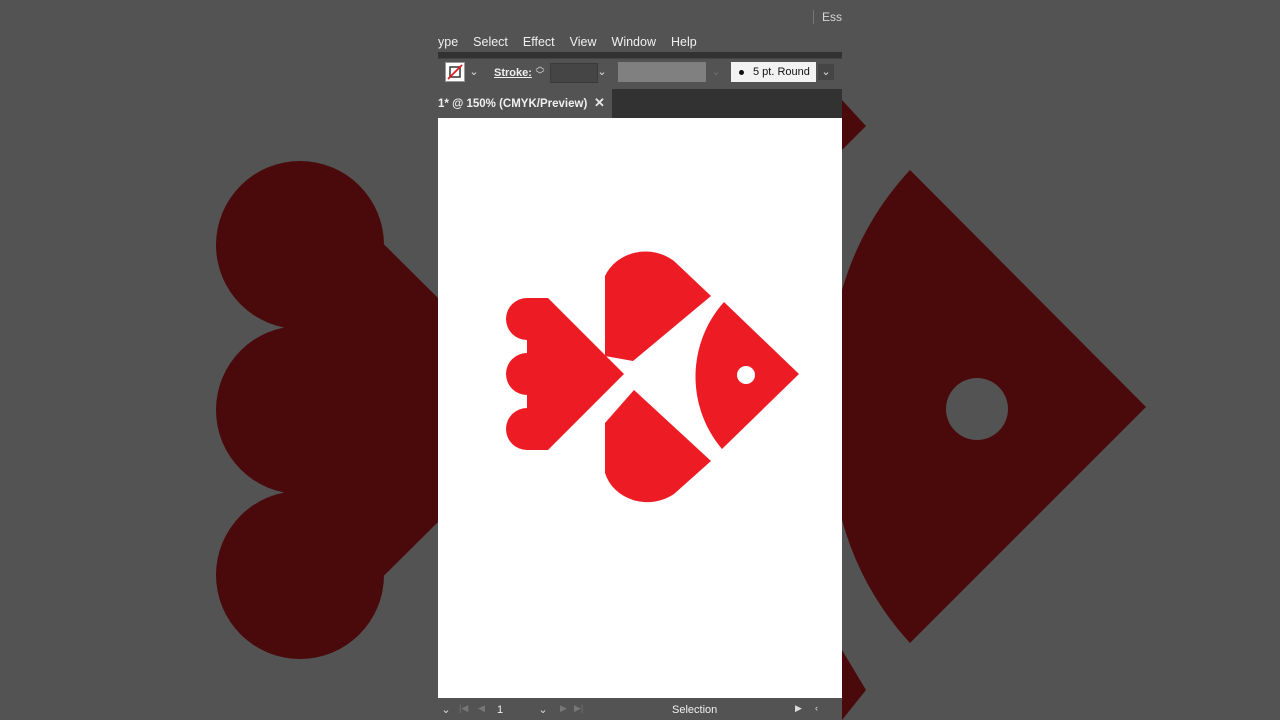  Describe the element at coordinates (463, 708) in the screenshot. I see `first-artboard-icon: |◀` at that location.